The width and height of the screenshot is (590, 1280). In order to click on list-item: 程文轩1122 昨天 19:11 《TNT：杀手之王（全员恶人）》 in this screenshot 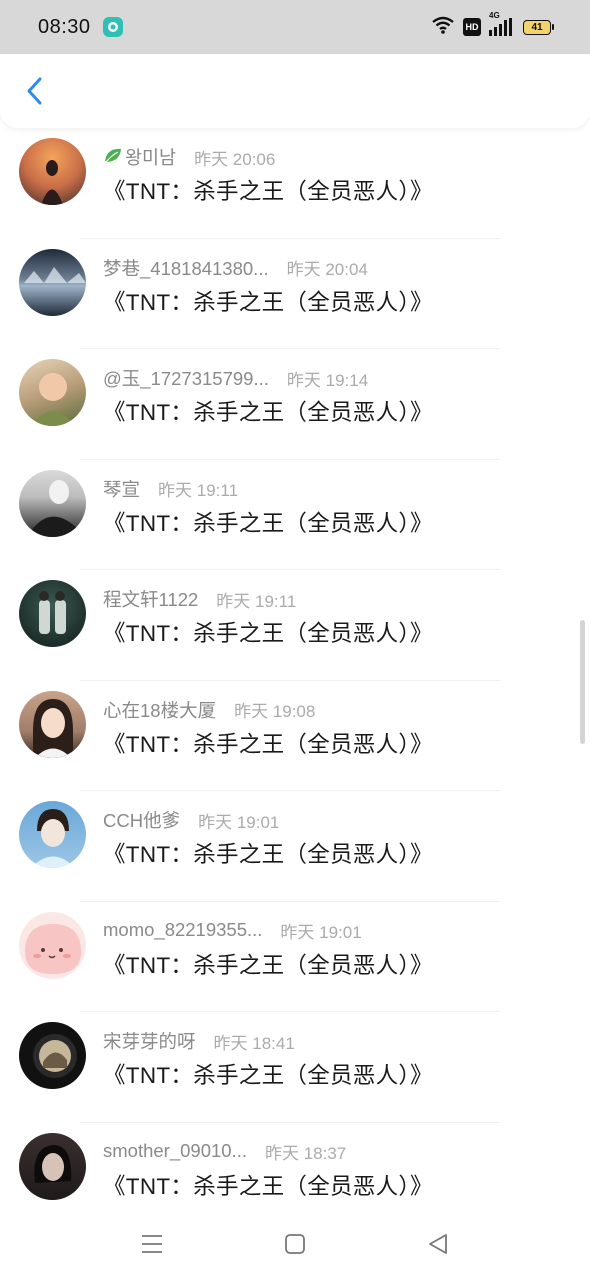, I will do `click(295, 625)`.